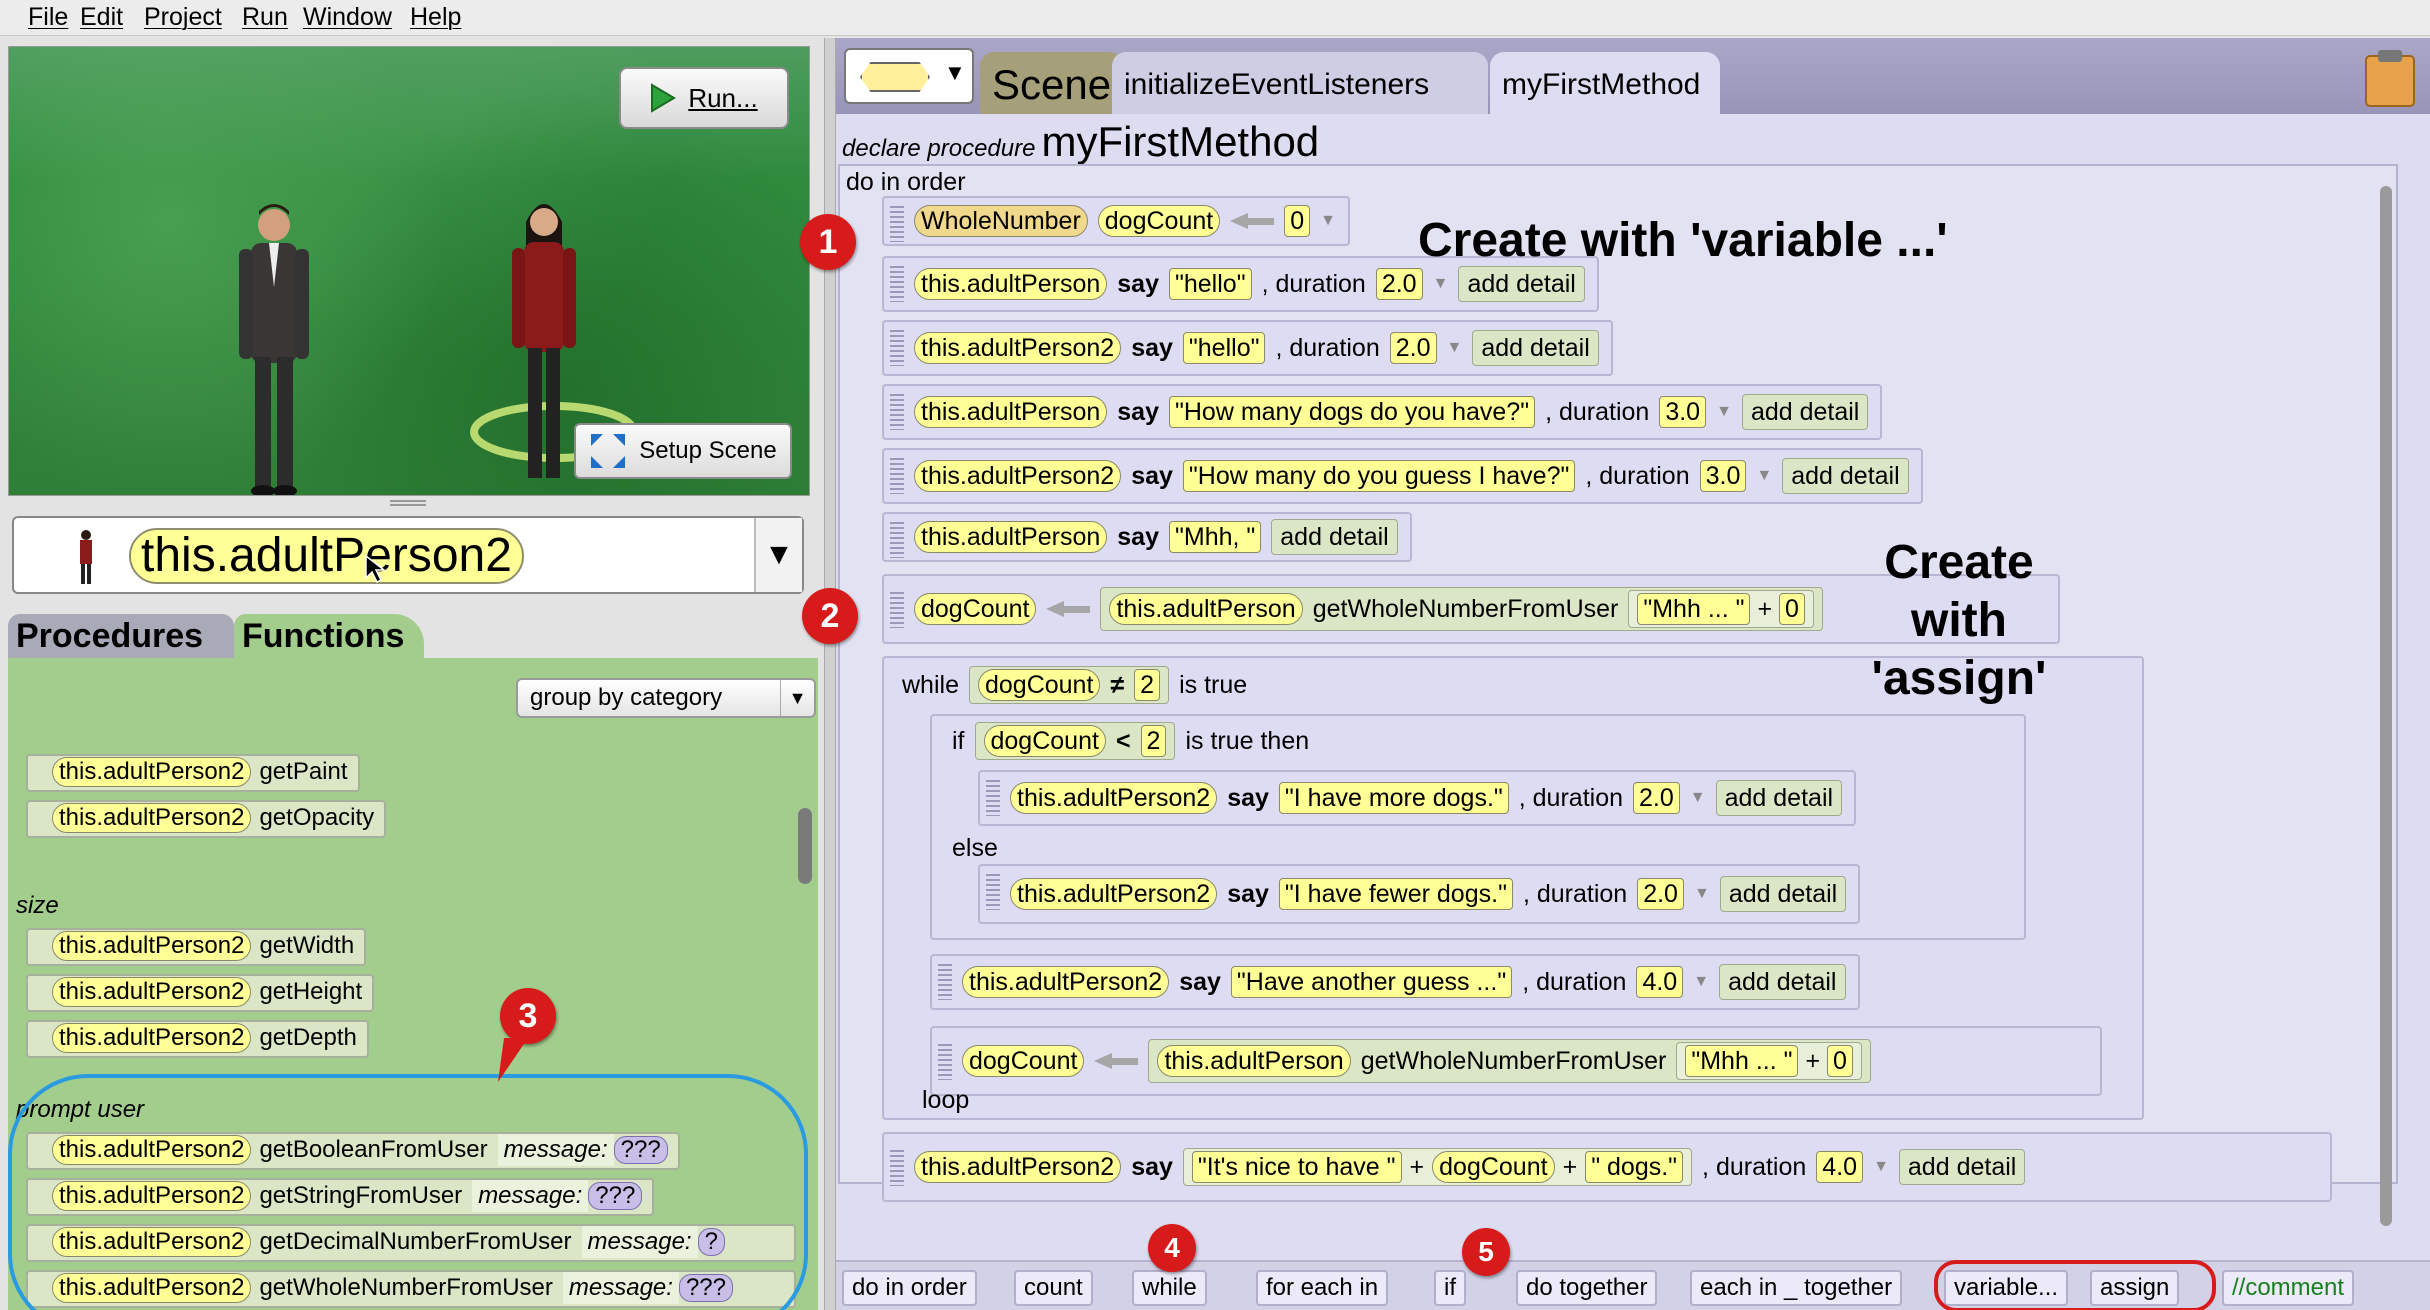 This screenshot has width=2430, height=1310. Describe the element at coordinates (1001, 221) in the screenshot. I see `type-pill: WholeNumber` at that location.